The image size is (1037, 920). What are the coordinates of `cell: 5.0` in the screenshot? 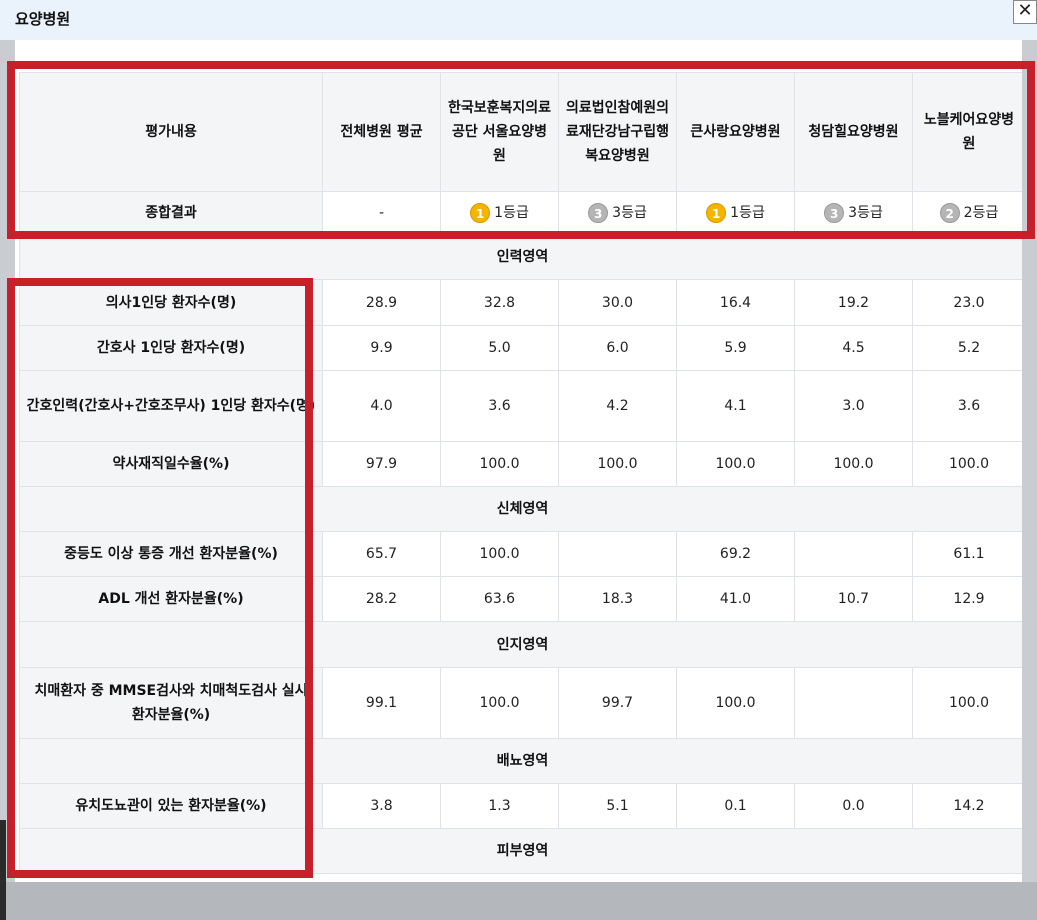 It's located at (499, 348).